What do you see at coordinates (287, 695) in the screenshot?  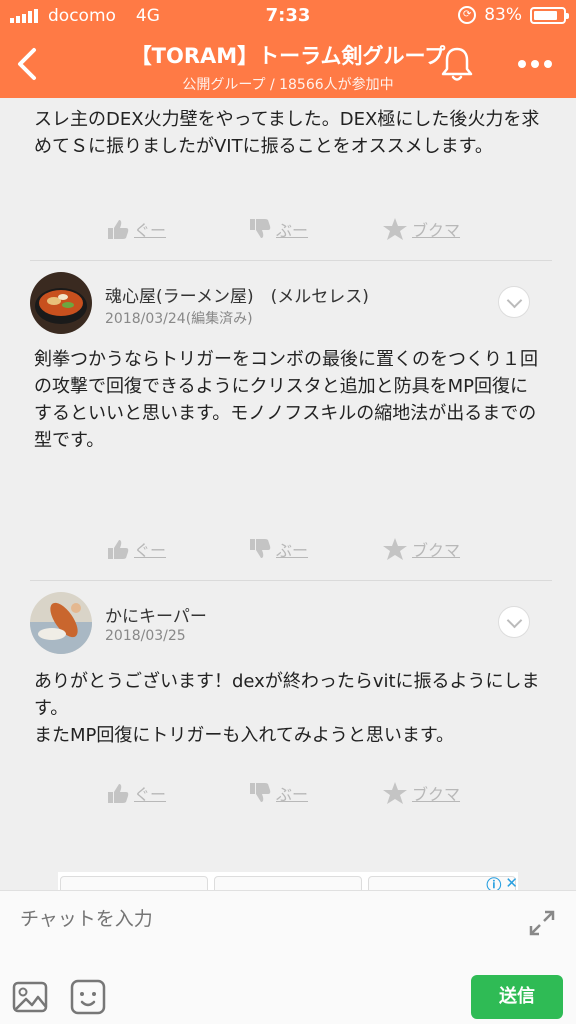 I see `post-body-line: ありがとうございます！dexが終わったらvitに振るようにします。` at bounding box center [287, 695].